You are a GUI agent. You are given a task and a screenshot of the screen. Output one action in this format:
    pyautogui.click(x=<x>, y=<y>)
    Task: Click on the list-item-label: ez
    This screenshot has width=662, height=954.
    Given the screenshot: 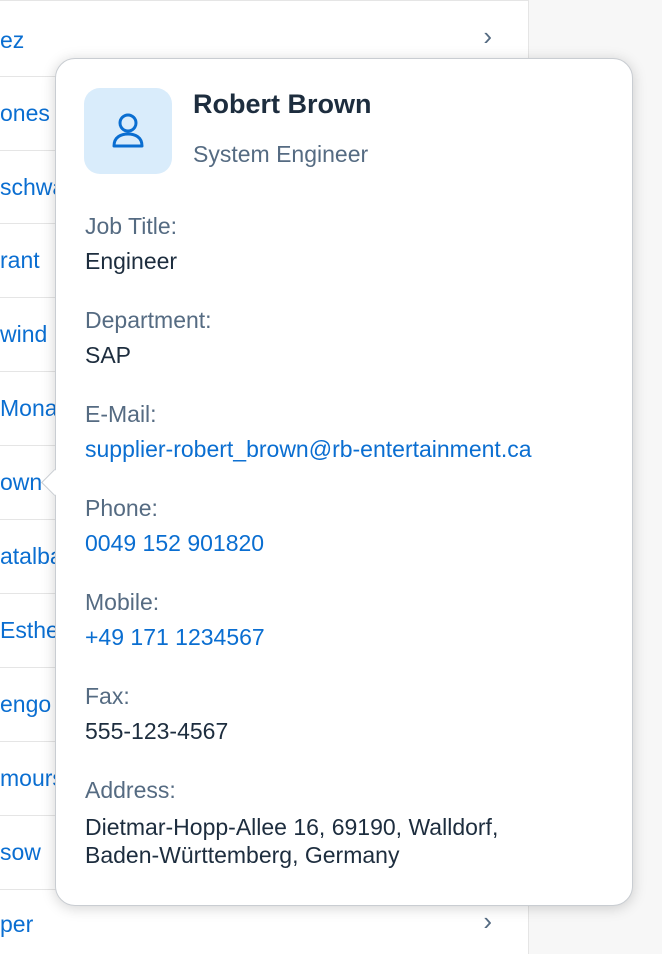 What is the action you would take?
    pyautogui.click(x=12, y=40)
    